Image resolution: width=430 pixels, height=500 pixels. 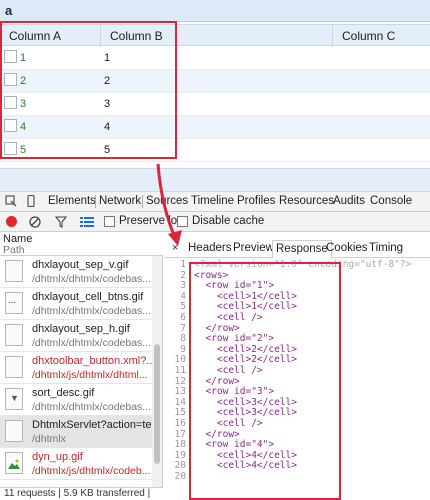 What do you see at coordinates (183, 349) in the screenshot?
I see `line-number: 9` at bounding box center [183, 349].